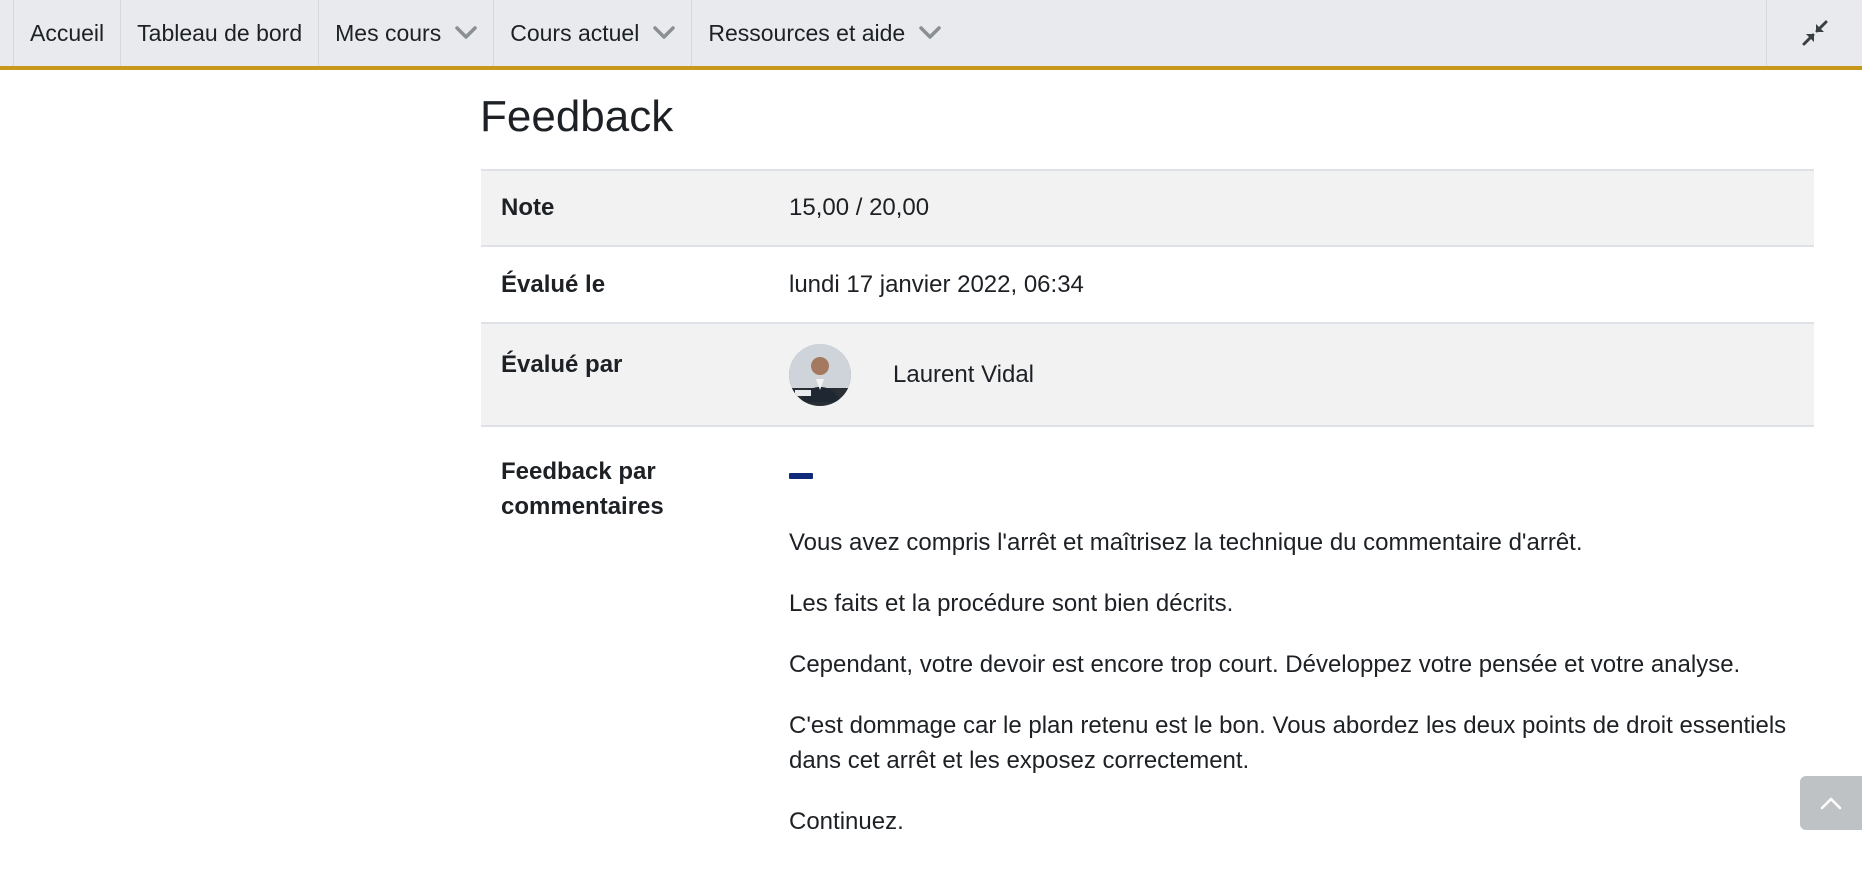  I want to click on grade-label: Note, so click(528, 207).